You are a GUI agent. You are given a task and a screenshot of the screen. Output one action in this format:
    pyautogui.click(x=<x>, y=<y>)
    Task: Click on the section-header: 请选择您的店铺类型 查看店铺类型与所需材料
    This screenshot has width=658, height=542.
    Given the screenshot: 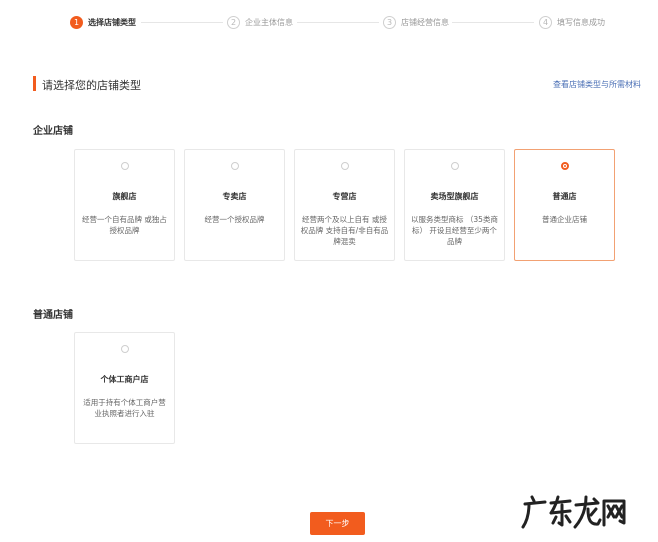 What is the action you would take?
    pyautogui.click(x=337, y=84)
    